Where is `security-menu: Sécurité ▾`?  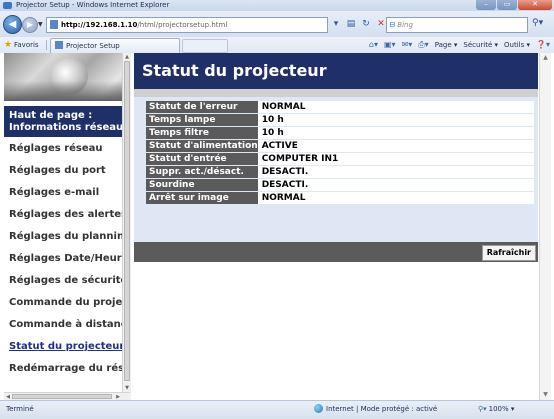
security-menu: Sécurité ▾ is located at coordinates (480, 45).